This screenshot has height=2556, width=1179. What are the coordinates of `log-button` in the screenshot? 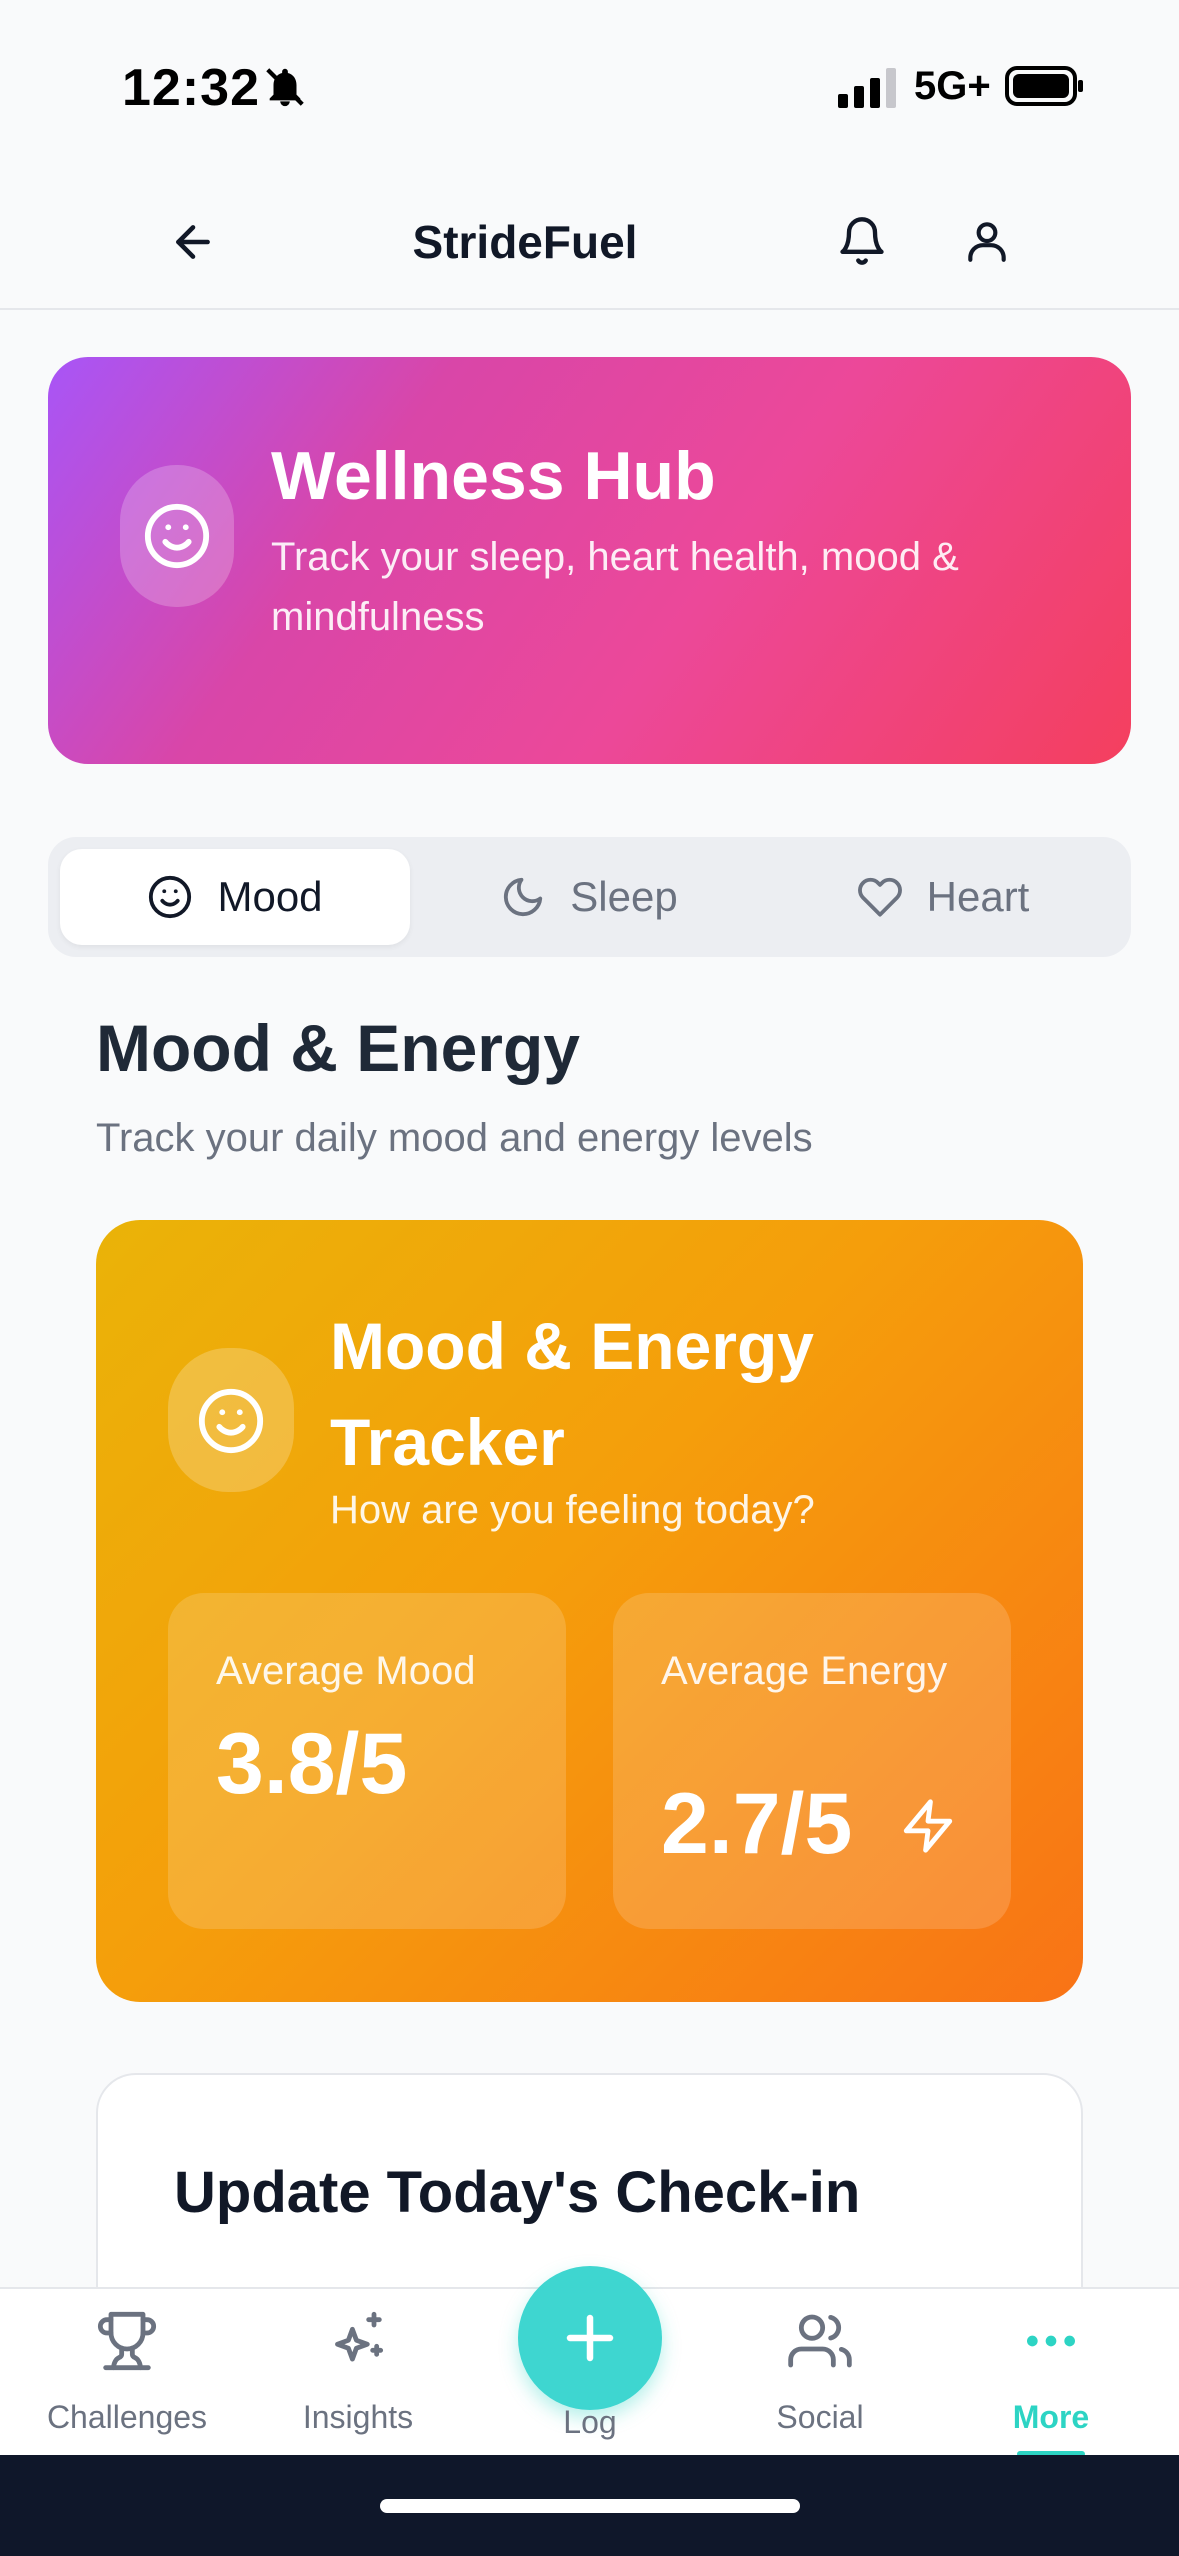 It's located at (590, 2338).